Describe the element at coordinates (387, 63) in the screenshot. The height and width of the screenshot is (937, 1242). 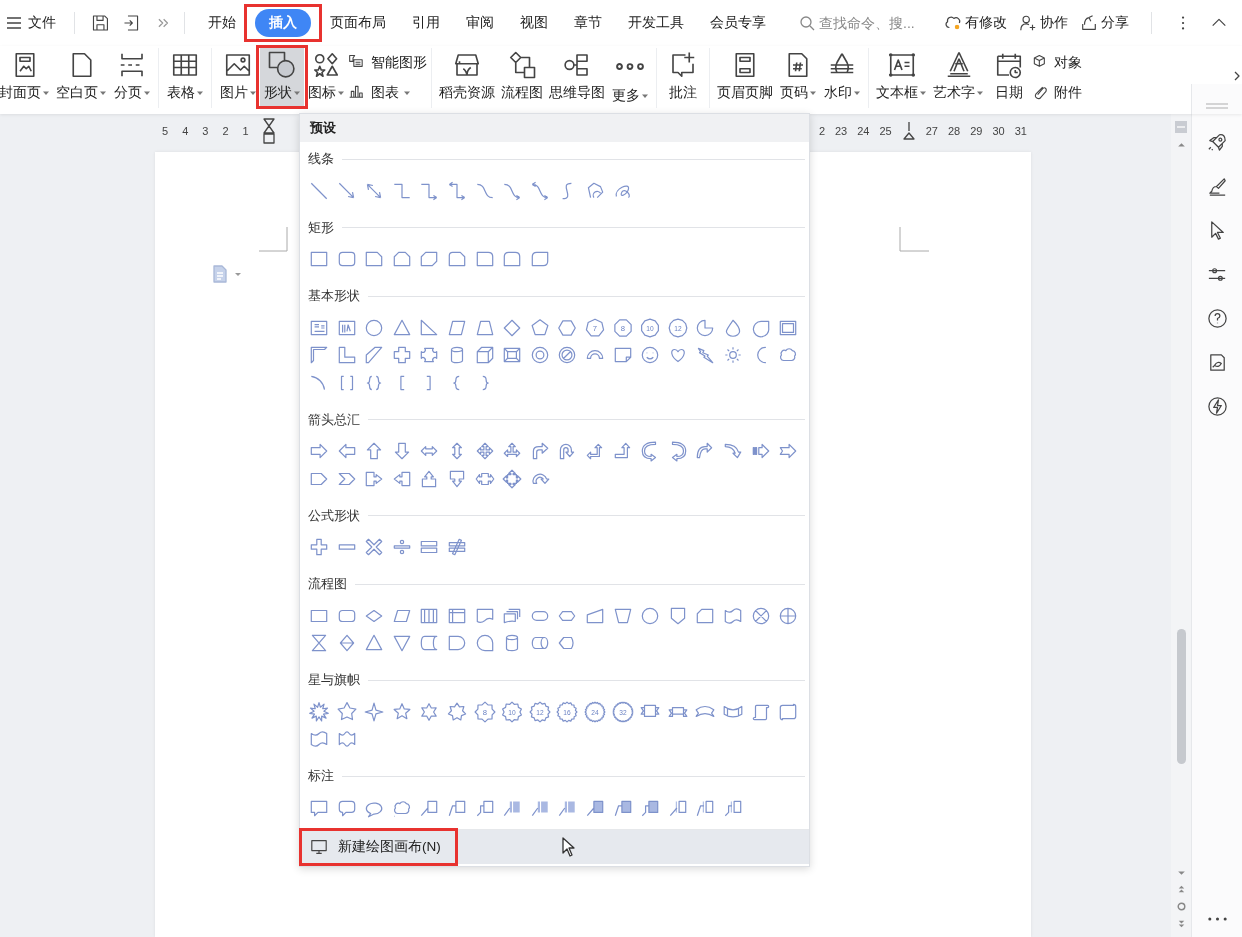
I see `ribbon-button: 智能图形` at that location.